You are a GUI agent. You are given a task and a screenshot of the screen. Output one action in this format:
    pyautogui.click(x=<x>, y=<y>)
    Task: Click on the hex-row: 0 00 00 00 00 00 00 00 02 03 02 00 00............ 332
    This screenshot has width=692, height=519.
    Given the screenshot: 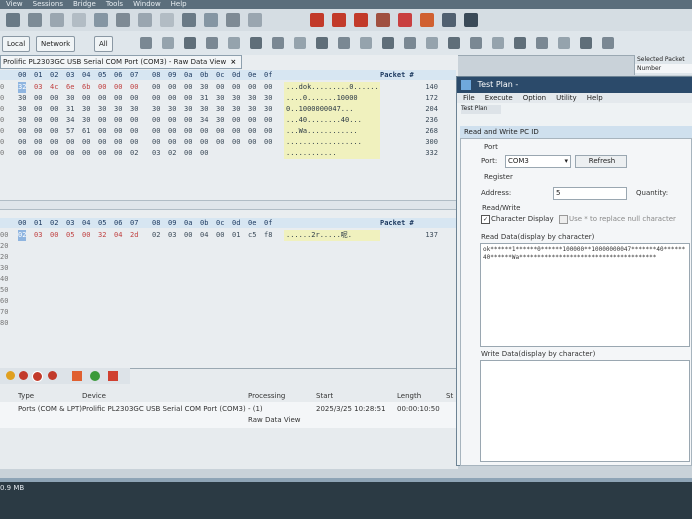 What is the action you would take?
    pyautogui.click(x=228, y=153)
    